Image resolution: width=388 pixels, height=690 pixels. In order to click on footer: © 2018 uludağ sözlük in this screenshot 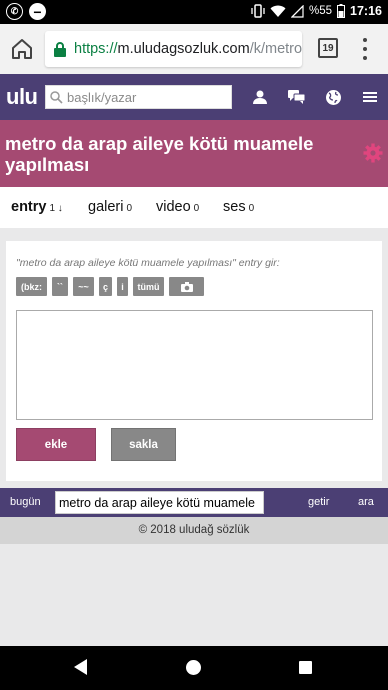, I will do `click(194, 530)`.